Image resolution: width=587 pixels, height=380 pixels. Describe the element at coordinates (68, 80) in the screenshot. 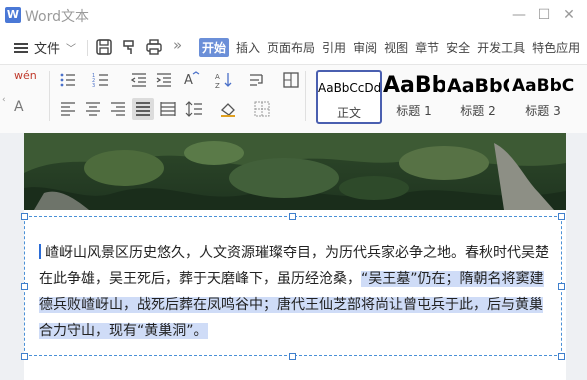

I see `bullet-list-icon` at that location.